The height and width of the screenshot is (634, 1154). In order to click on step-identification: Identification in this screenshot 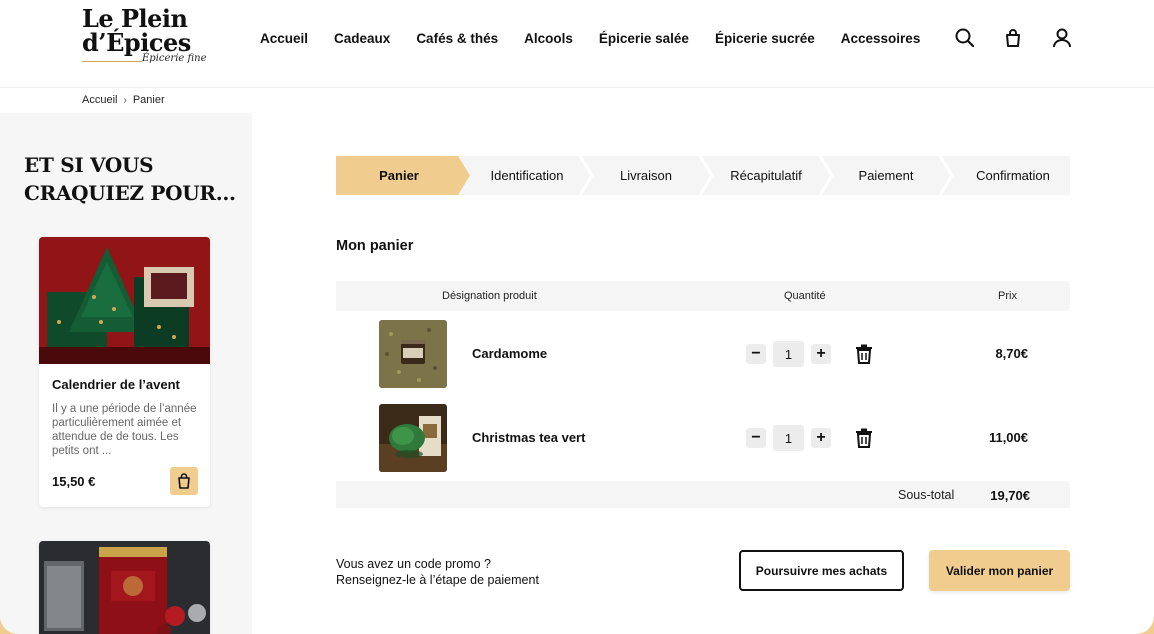, I will do `click(527, 175)`.